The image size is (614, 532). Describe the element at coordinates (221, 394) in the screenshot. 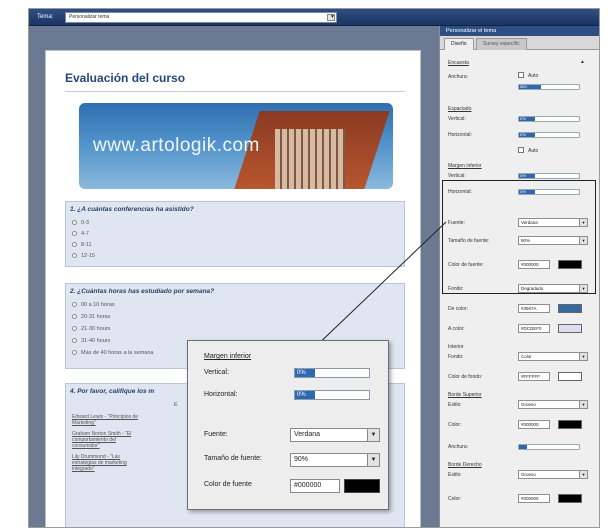

I see `zoom-horizontal-label: Horizontal:` at that location.